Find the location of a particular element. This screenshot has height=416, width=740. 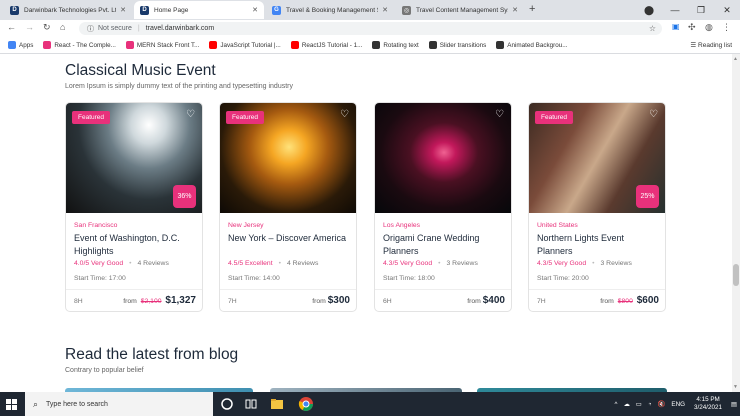

reading-list-icon: ☰ is located at coordinates (694, 45).